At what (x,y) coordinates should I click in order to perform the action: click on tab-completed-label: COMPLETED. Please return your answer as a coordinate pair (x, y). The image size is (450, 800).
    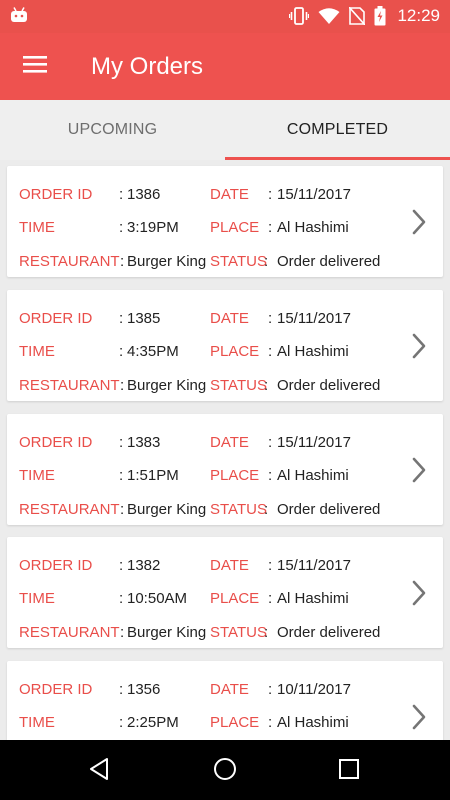
    Looking at the image, I should click on (337, 129).